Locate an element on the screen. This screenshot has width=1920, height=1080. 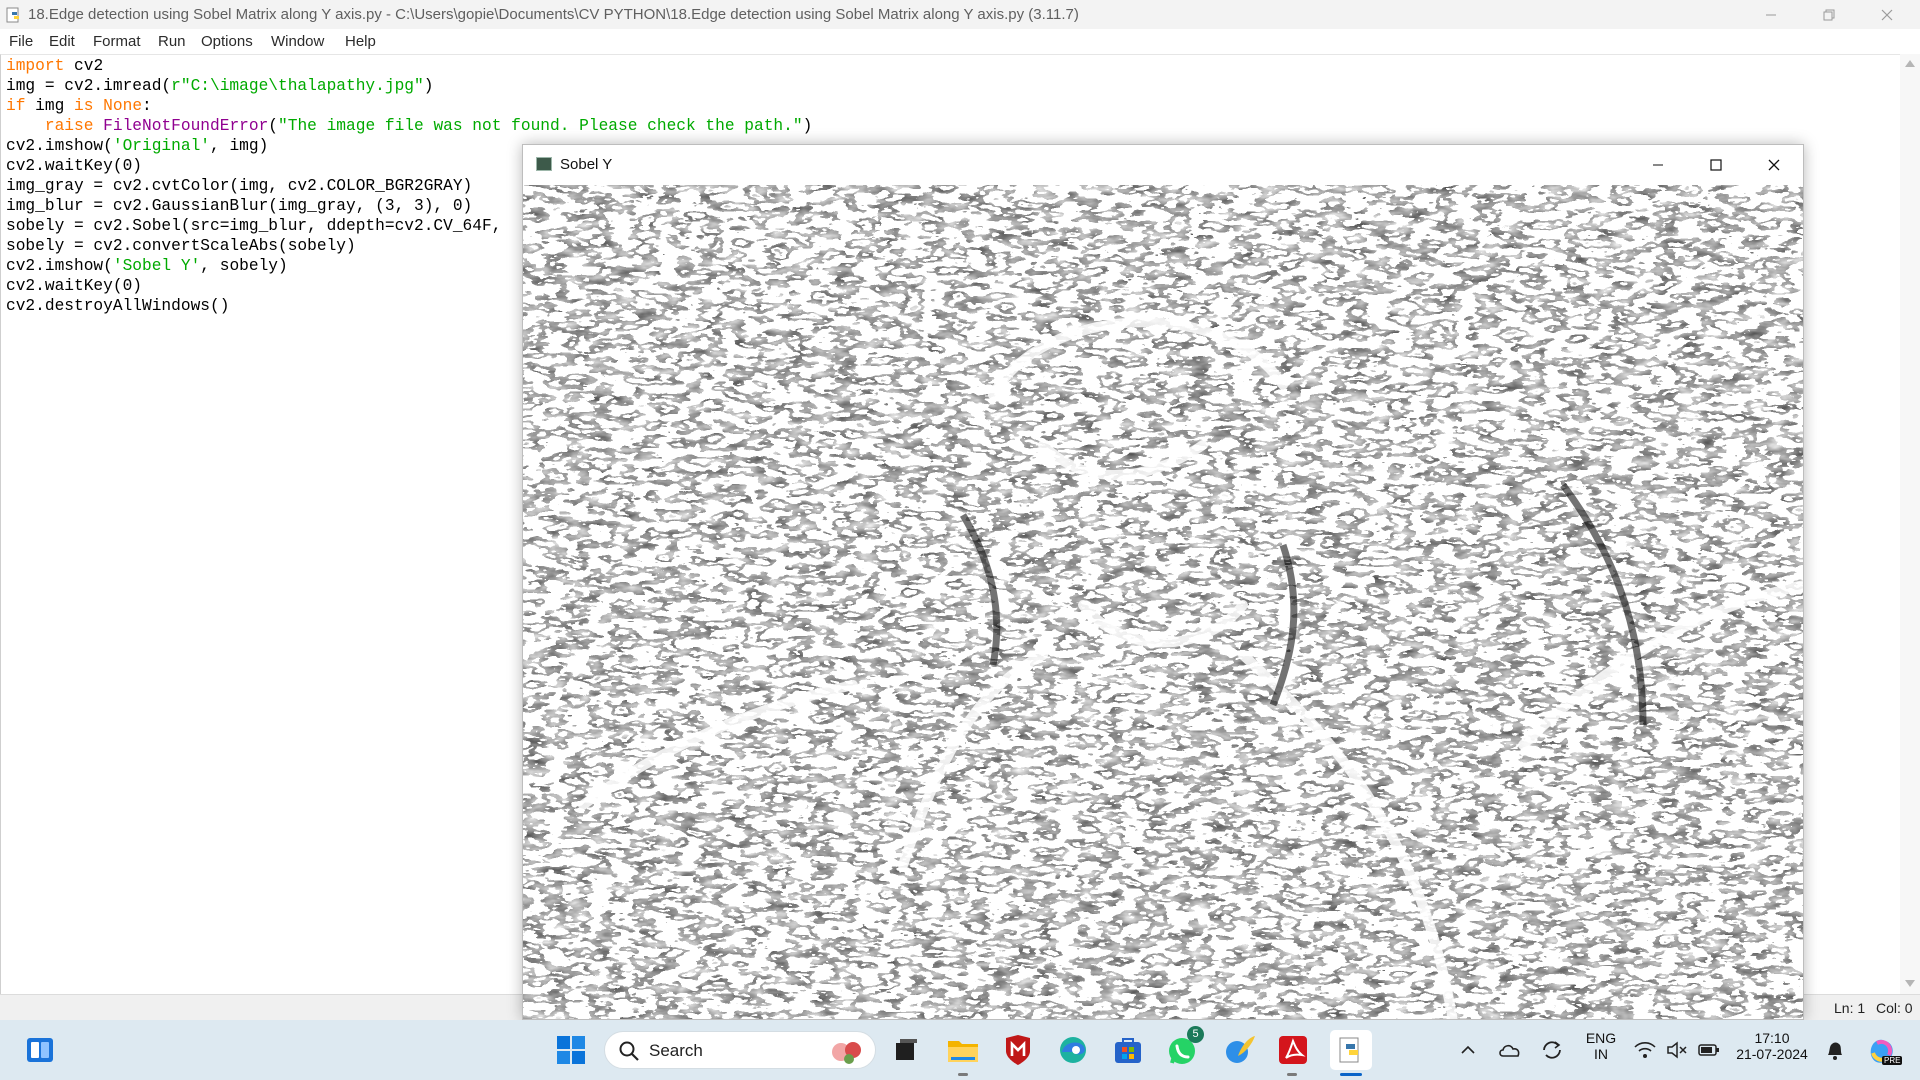
python-feather-icon is located at coordinates (1240, 1049).